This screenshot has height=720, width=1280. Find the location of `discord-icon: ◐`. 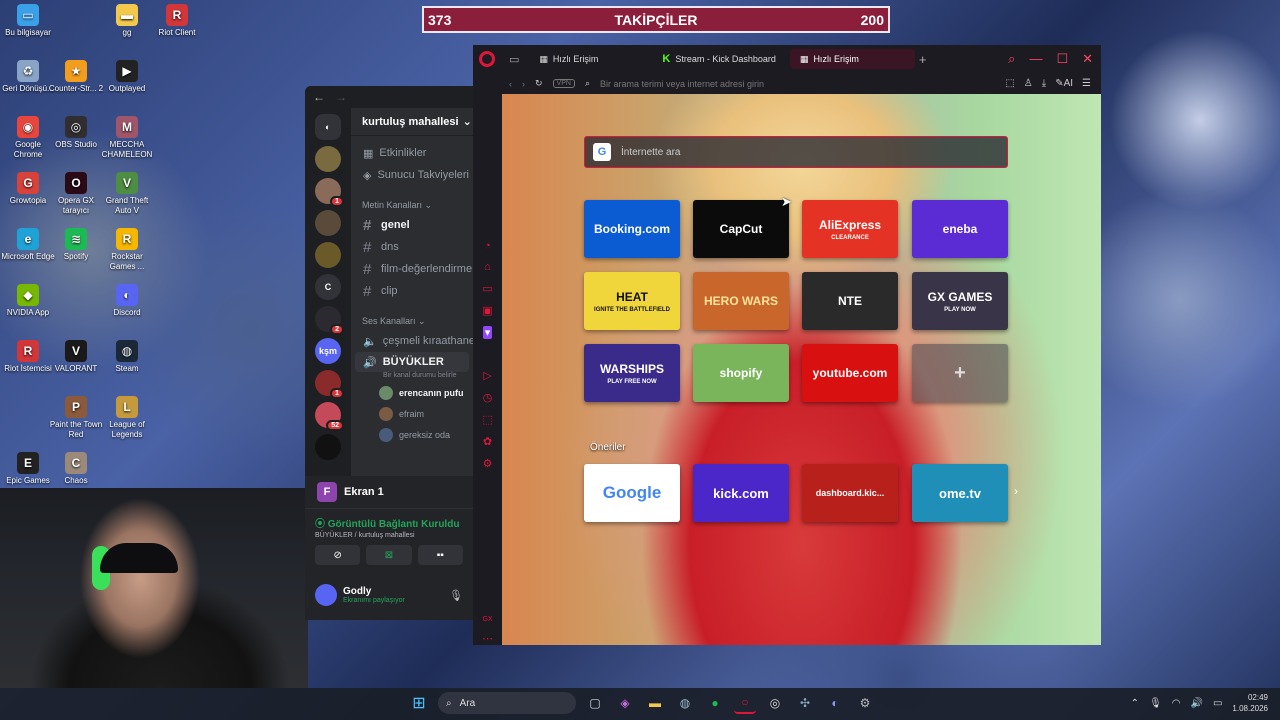

discord-icon: ◐ is located at coordinates (835, 703).